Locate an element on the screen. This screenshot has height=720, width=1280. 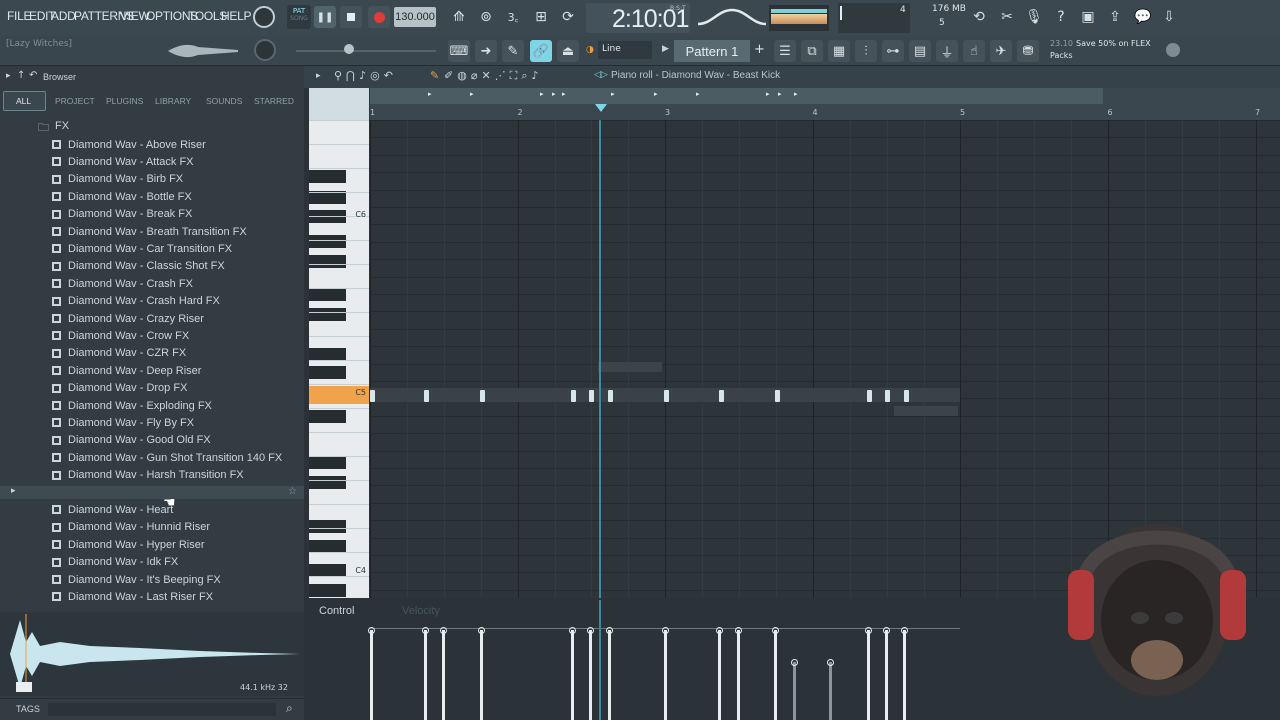
step-edit-button: 3꜀ is located at coordinates (513, 17).